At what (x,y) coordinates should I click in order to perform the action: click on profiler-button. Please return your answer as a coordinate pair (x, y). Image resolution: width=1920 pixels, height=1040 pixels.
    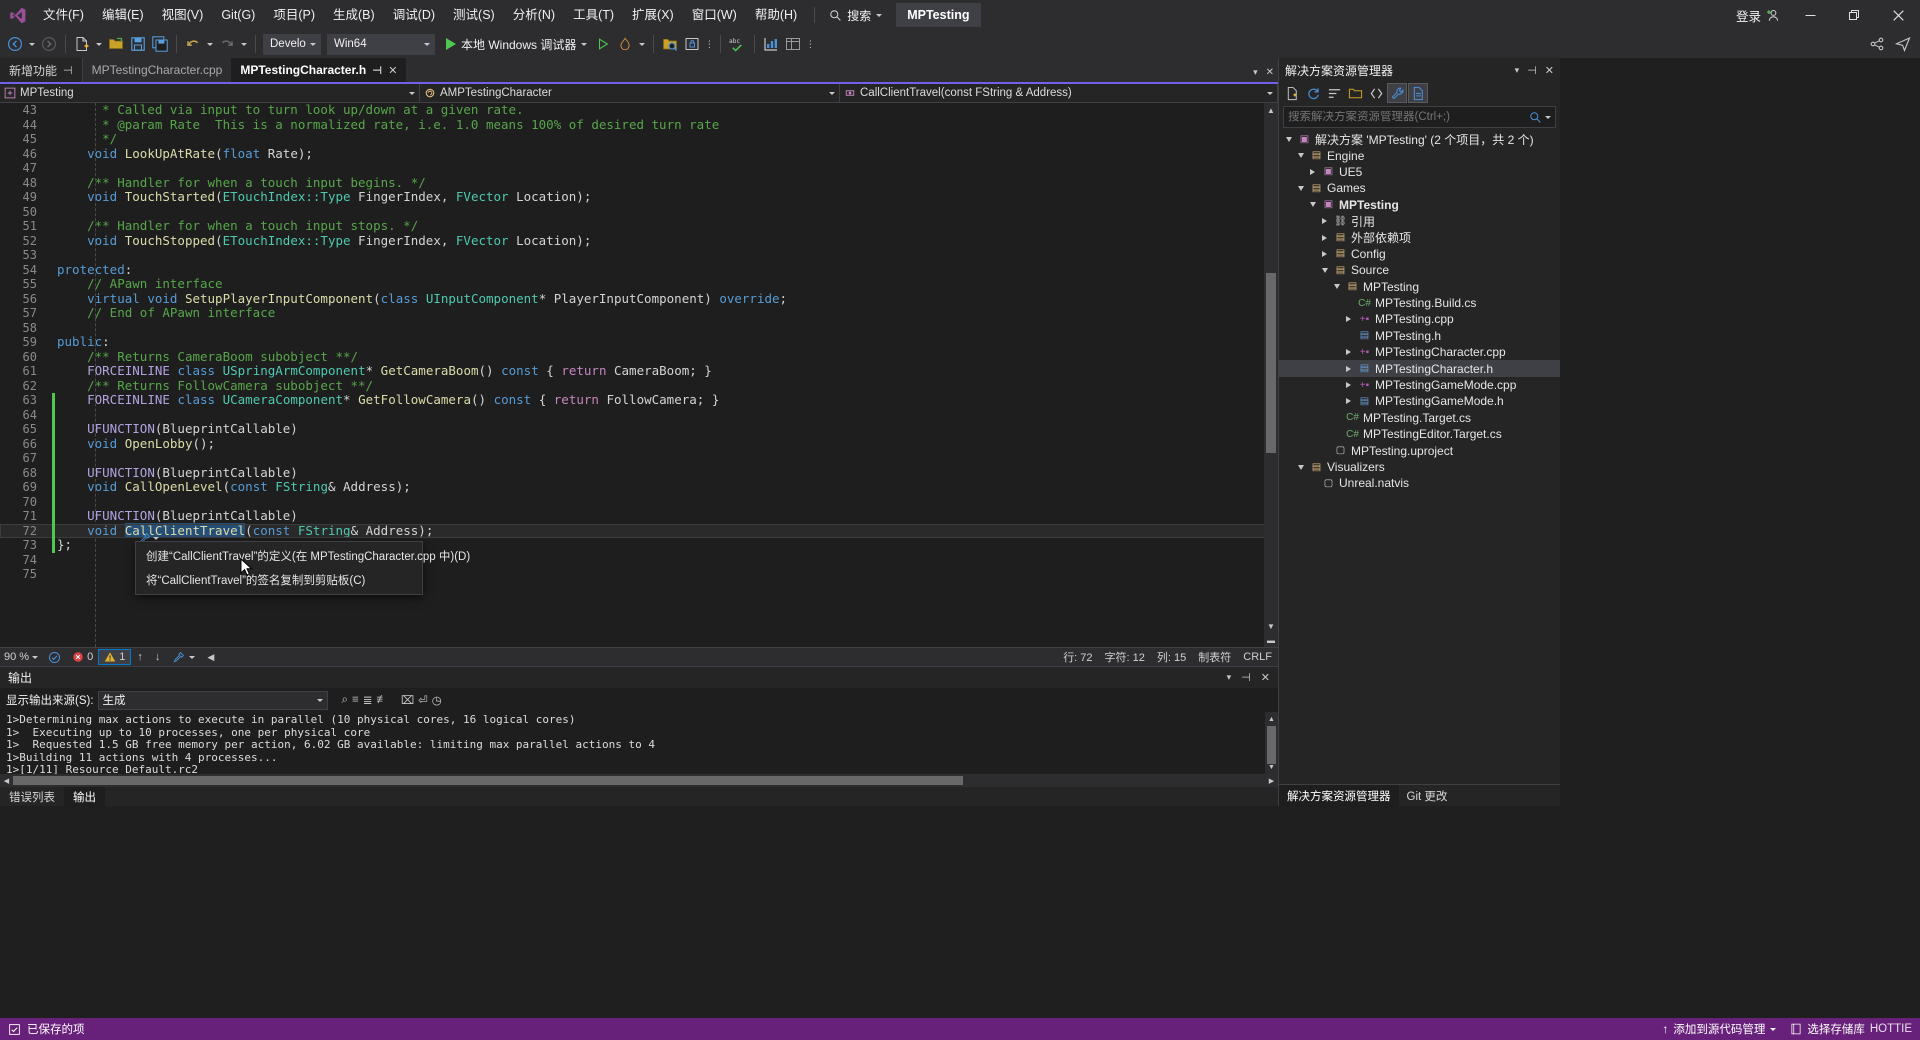
    Looking at the image, I should click on (771, 44).